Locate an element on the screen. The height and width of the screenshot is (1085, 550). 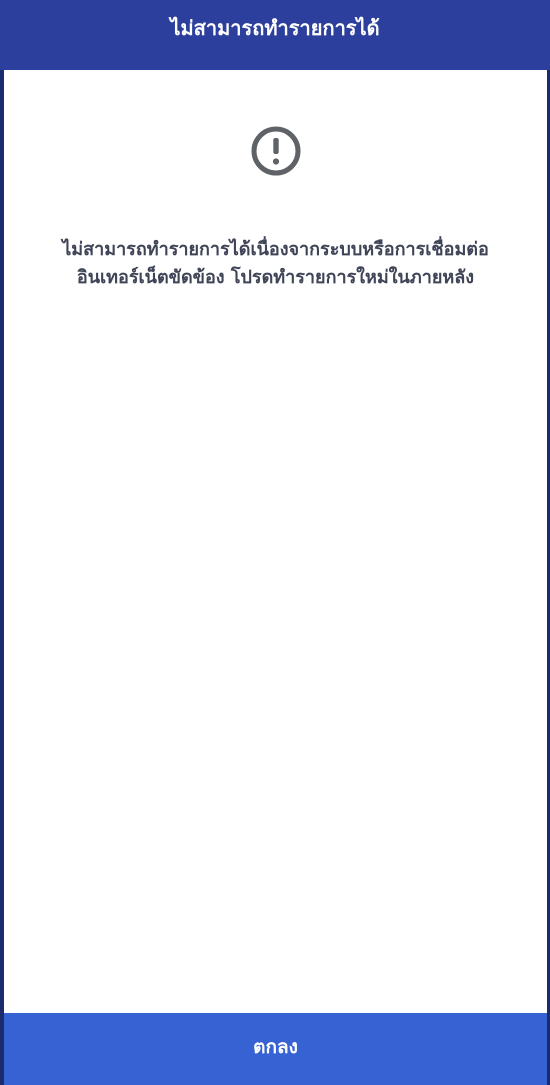
exclamation-circle-icon is located at coordinates (276, 151).